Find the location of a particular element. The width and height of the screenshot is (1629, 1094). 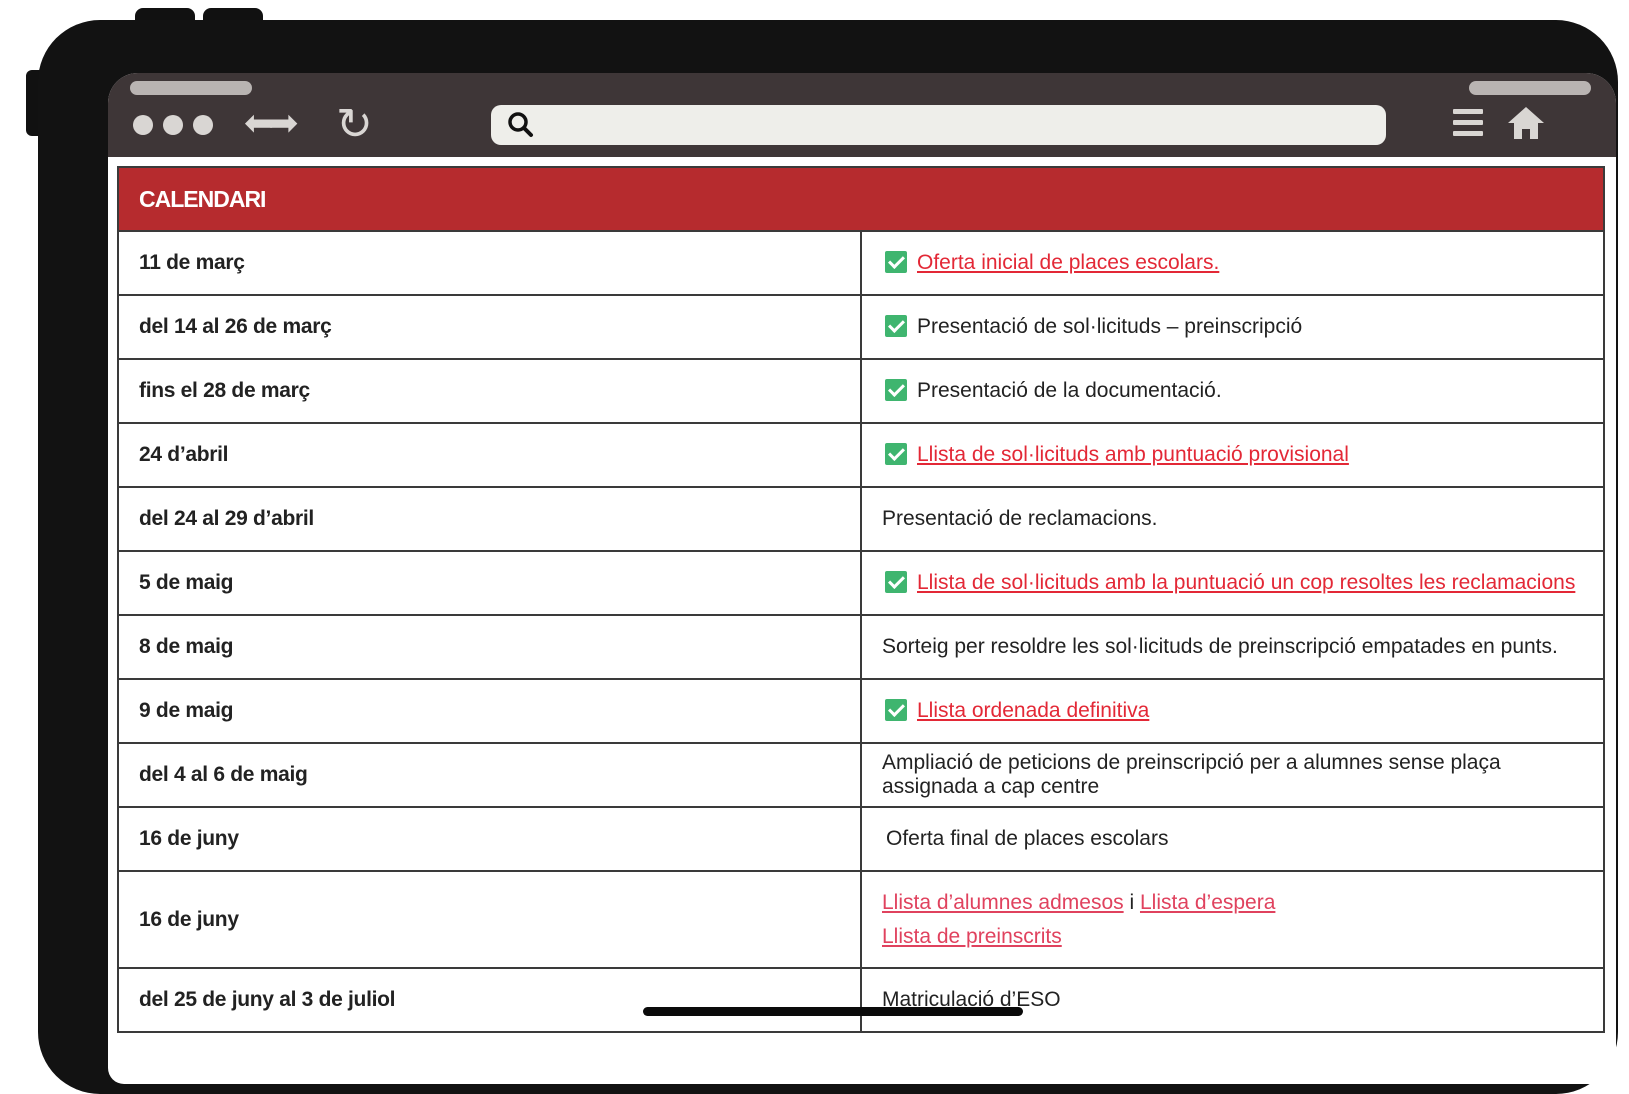

row-date: del 25 de juny al 3 de juliol is located at coordinates (489, 1000).